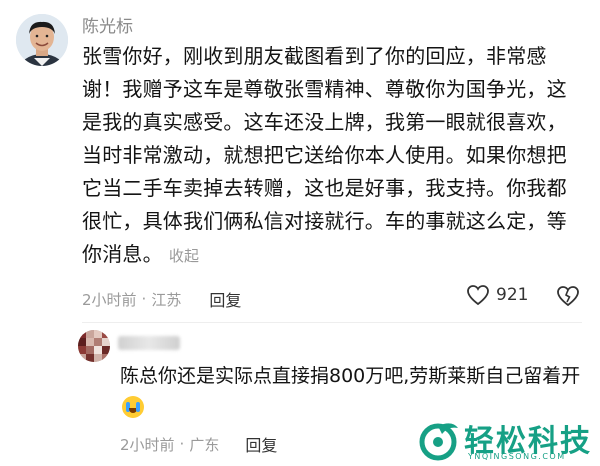 The height and width of the screenshot is (466, 600). What do you see at coordinates (133, 407) in the screenshot?
I see `tears-of-joy-emoji-icon` at bounding box center [133, 407].